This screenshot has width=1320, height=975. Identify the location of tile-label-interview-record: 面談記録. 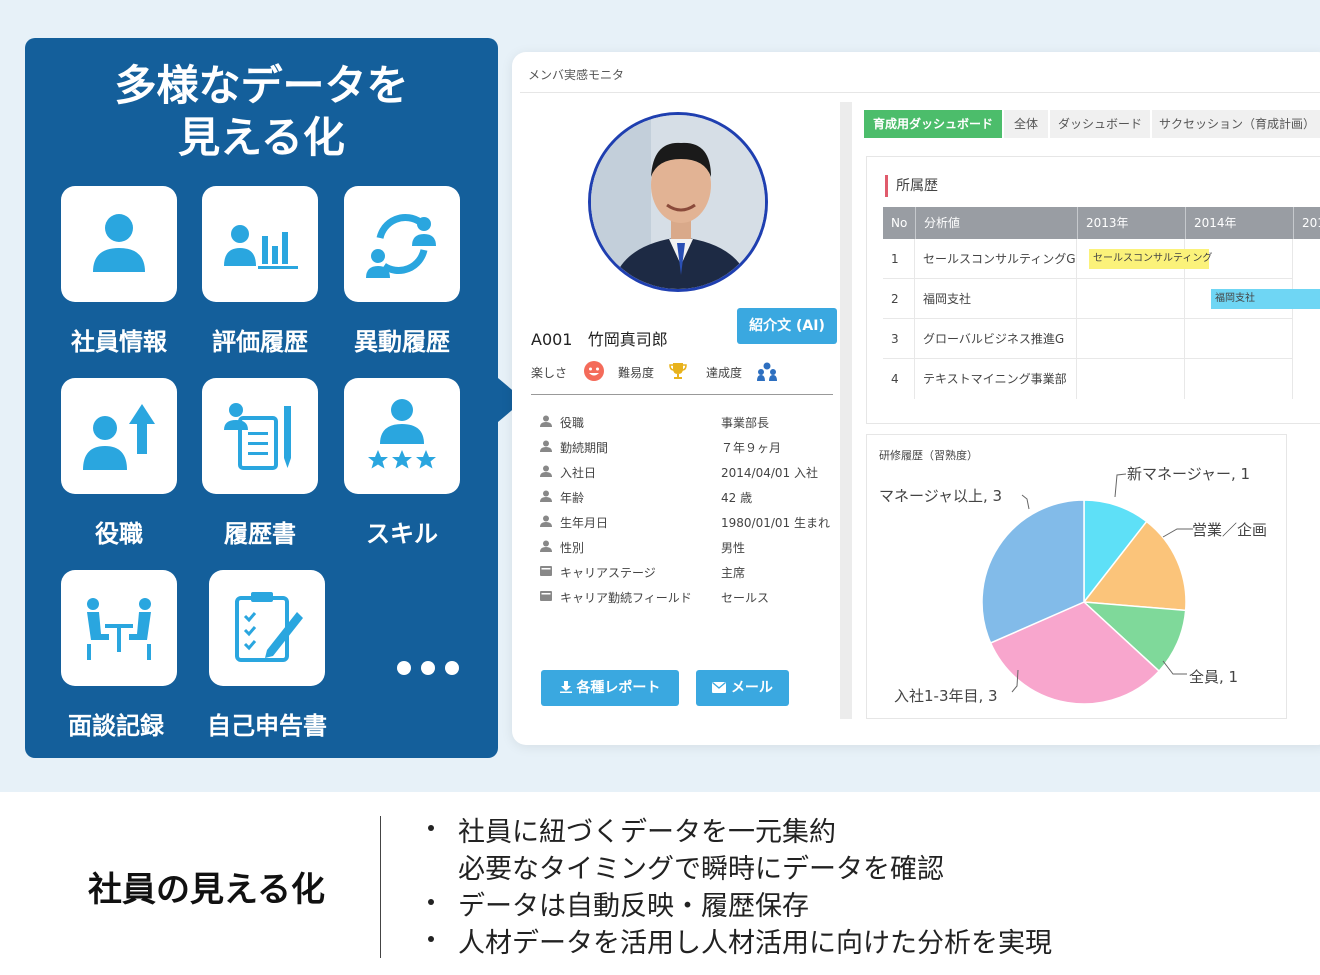
(116, 726).